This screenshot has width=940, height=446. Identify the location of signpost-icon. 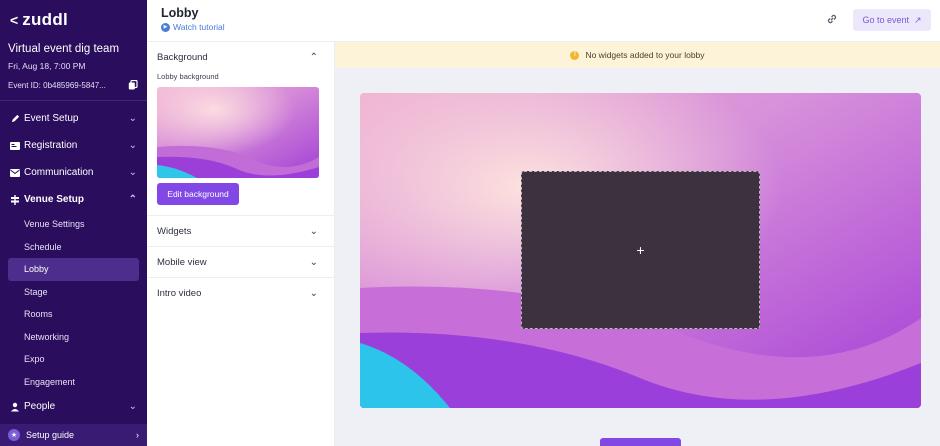
(15, 200).